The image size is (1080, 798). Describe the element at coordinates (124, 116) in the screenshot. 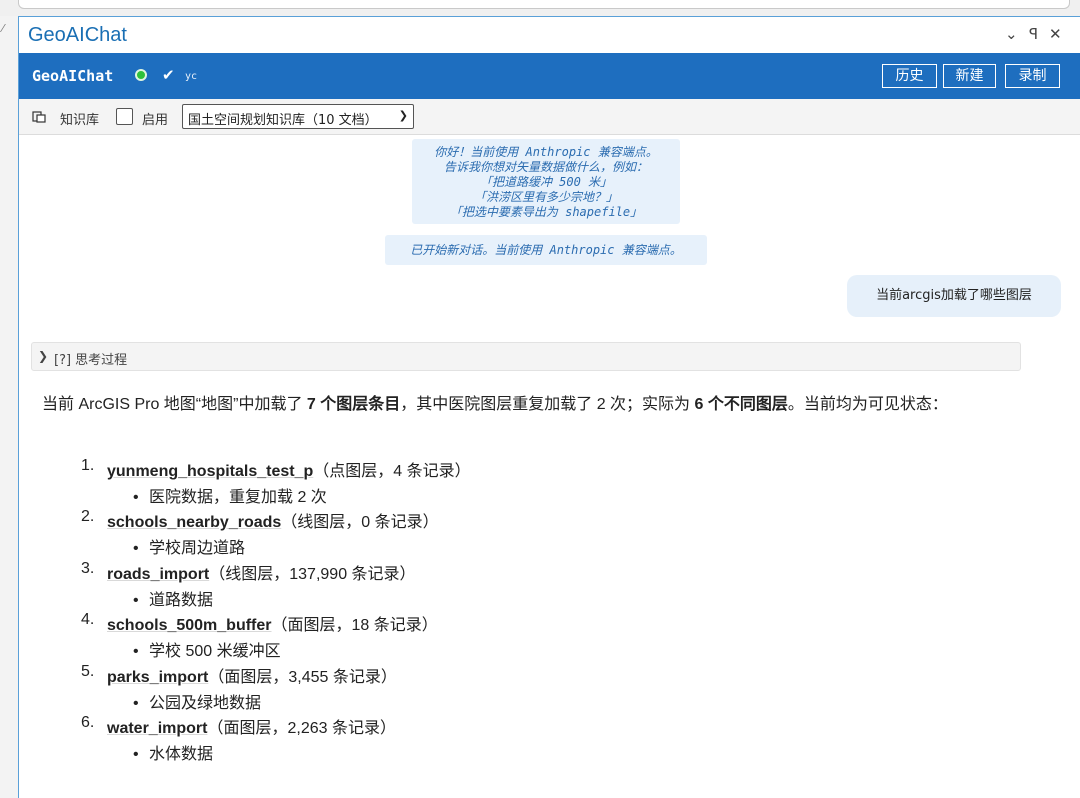

I see `enable-checkbox` at that location.